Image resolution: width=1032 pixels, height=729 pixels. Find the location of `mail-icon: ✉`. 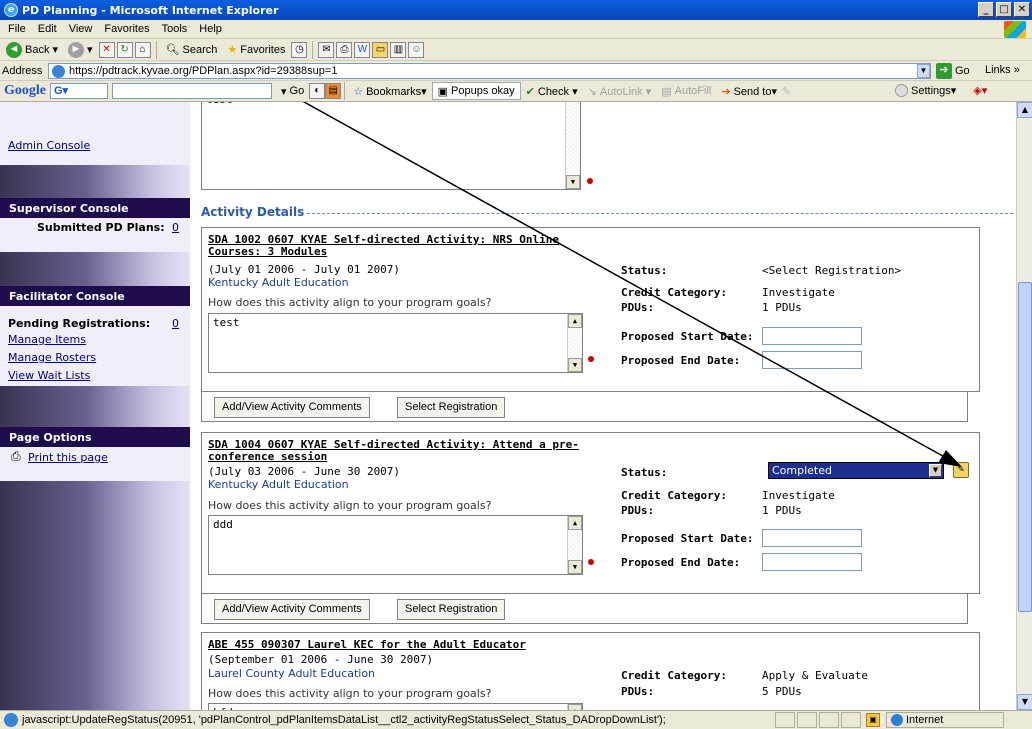

mail-icon: ✉ is located at coordinates (326, 49).